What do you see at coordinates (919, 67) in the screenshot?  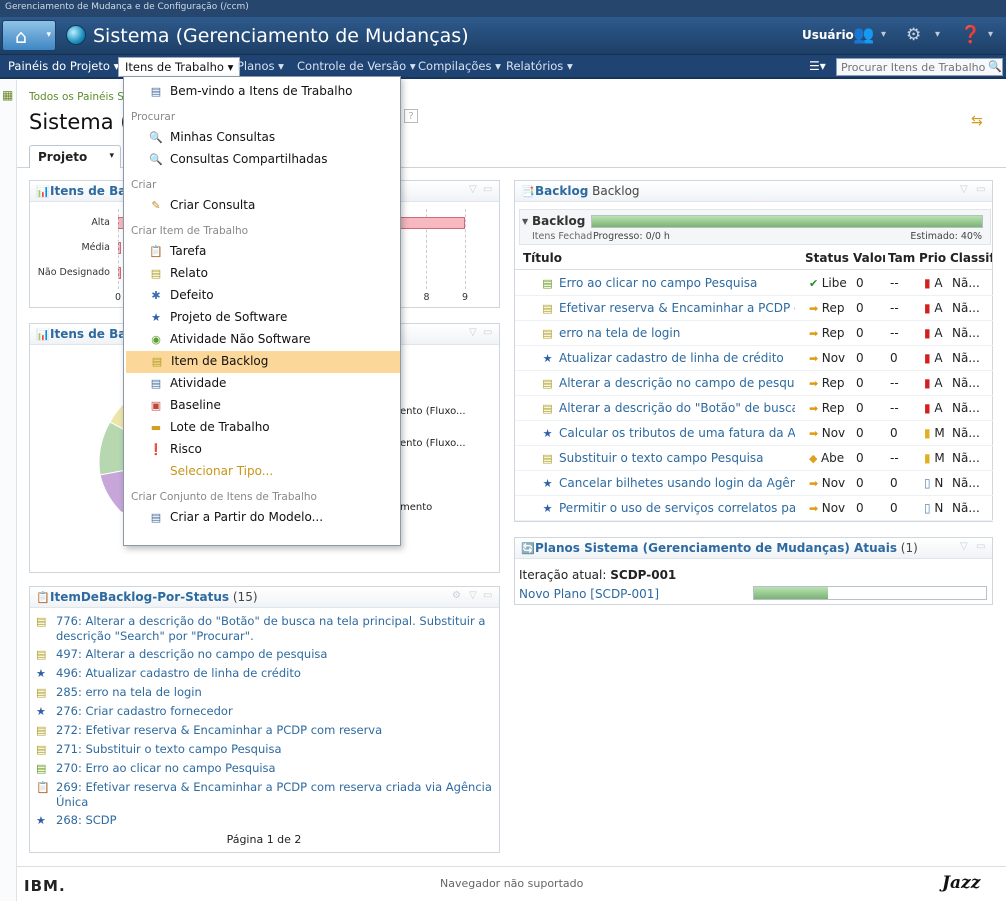 I see `search-input` at bounding box center [919, 67].